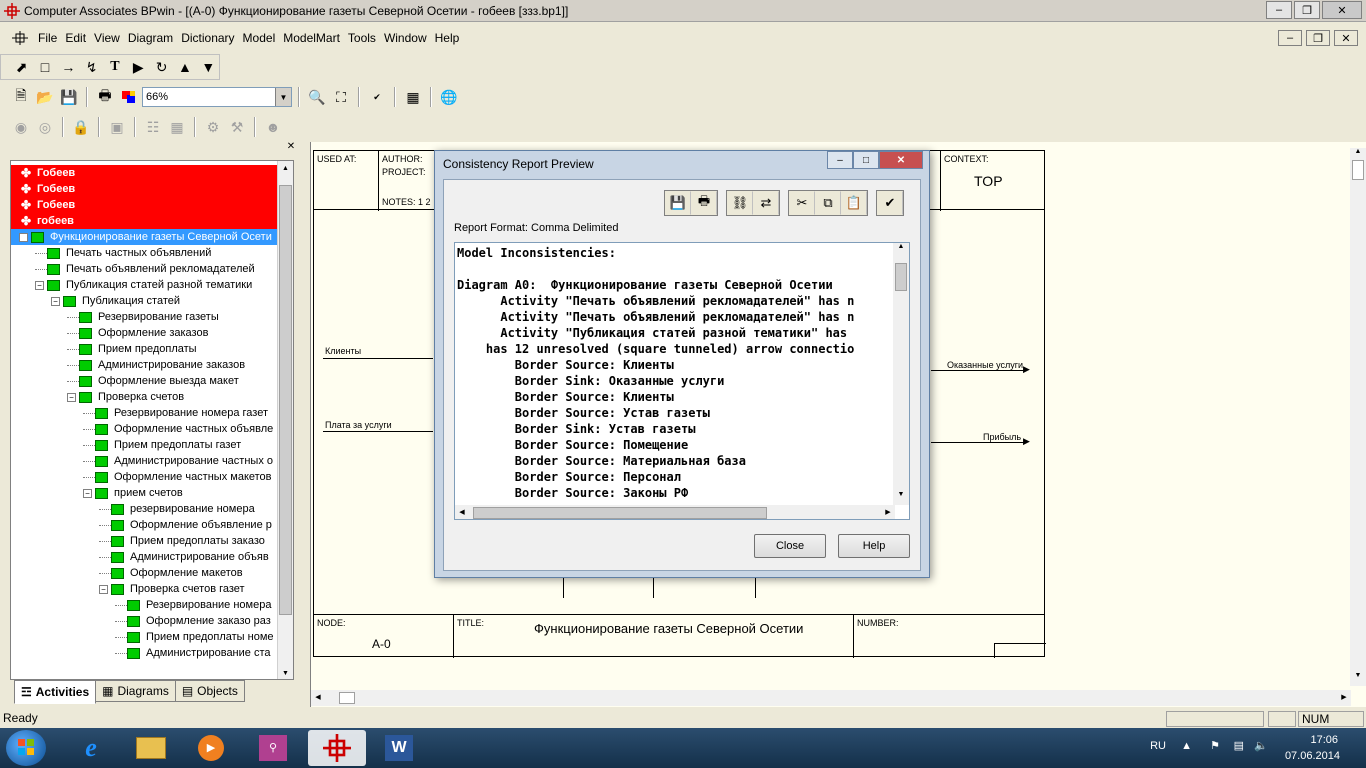 The height and width of the screenshot is (768, 1366). I want to click on tree-item: Оформление заказо раз, so click(193, 621).